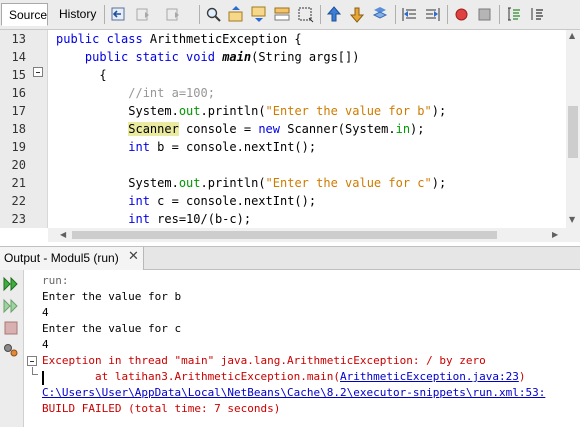  I want to click on console-line: Enter the value for c, so click(112, 328).